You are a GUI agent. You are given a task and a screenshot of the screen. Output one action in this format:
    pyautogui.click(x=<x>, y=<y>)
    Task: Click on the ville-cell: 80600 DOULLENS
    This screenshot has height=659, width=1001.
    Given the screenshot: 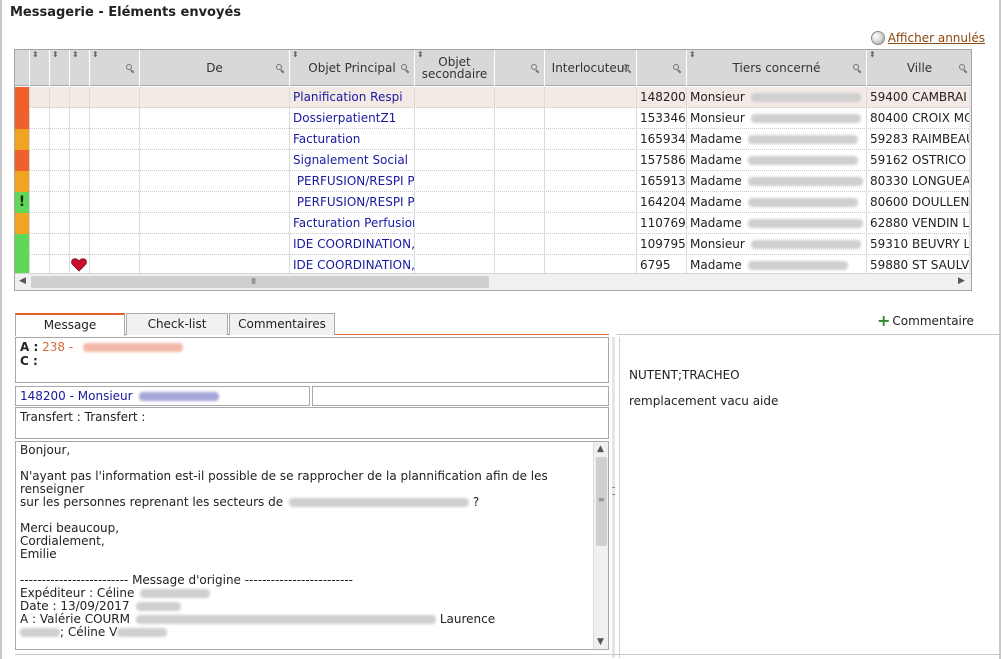 What is the action you would take?
    pyautogui.click(x=919, y=202)
    